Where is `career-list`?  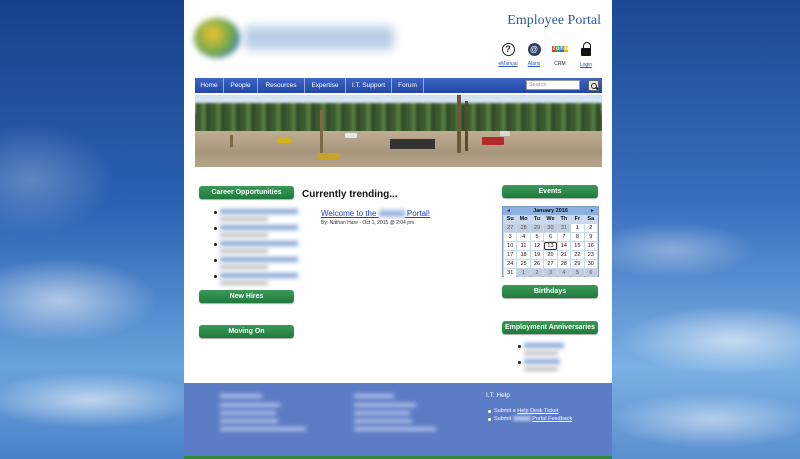 career-list is located at coordinates (256, 248).